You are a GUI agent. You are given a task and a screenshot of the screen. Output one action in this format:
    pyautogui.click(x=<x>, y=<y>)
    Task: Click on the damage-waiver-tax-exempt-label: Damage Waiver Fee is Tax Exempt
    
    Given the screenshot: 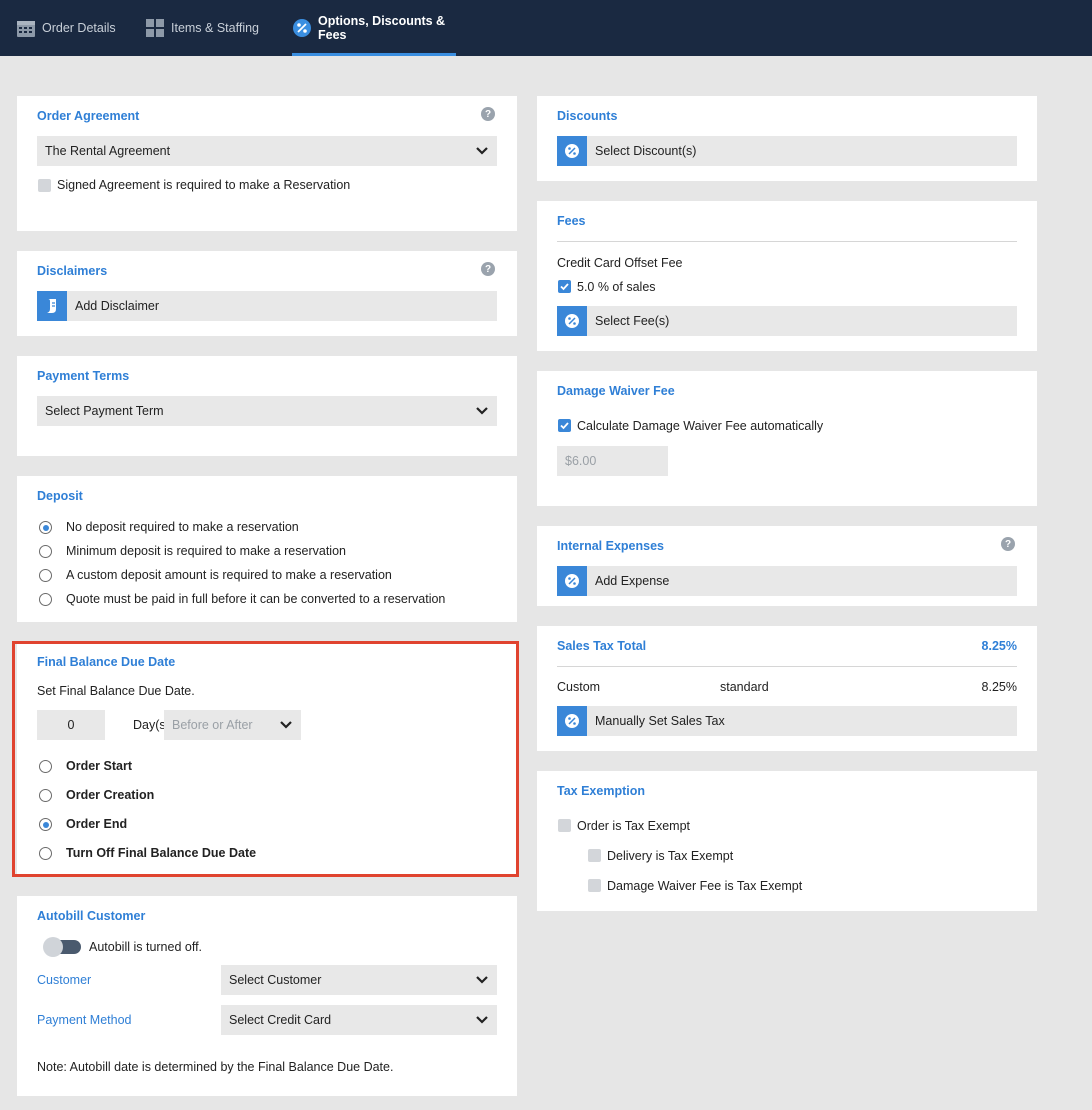 What is the action you would take?
    pyautogui.click(x=705, y=886)
    